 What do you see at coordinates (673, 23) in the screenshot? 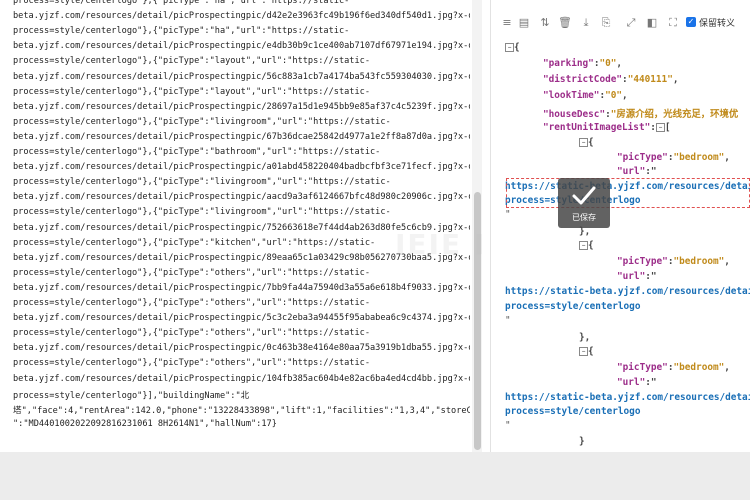
I see `fullscreen-icon: ⛶` at bounding box center [673, 23].